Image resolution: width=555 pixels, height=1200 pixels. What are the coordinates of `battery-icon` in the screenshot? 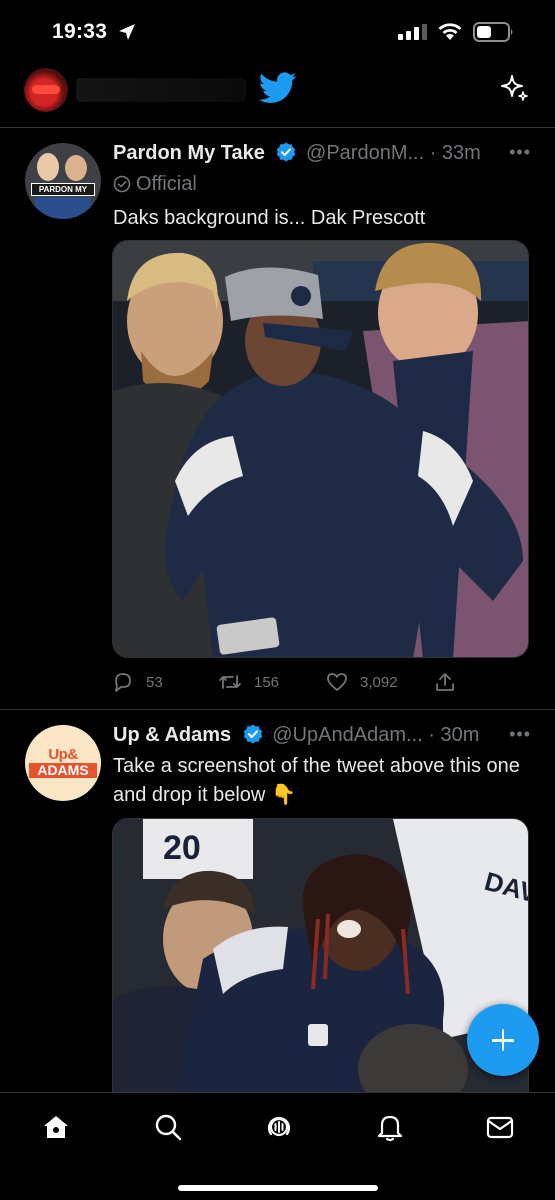 It's located at (493, 32).